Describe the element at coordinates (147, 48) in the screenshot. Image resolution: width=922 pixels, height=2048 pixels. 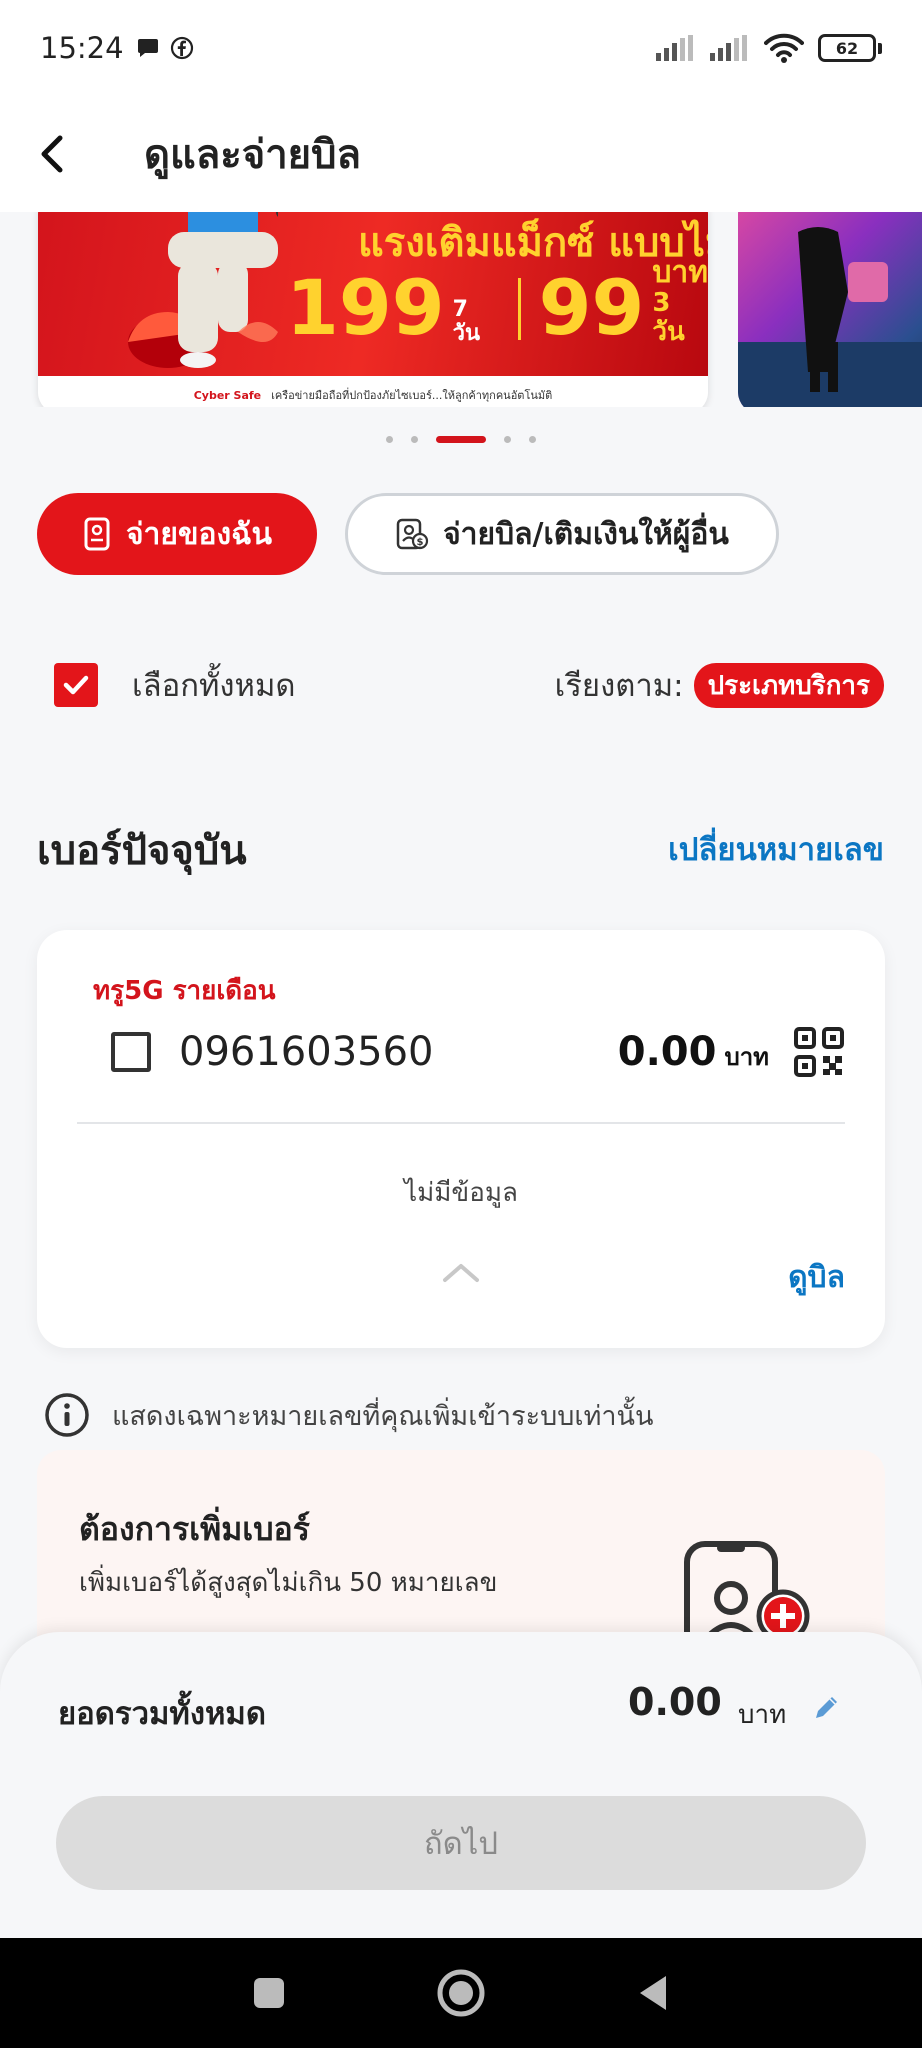
I see `chat-bubble-icon` at that location.